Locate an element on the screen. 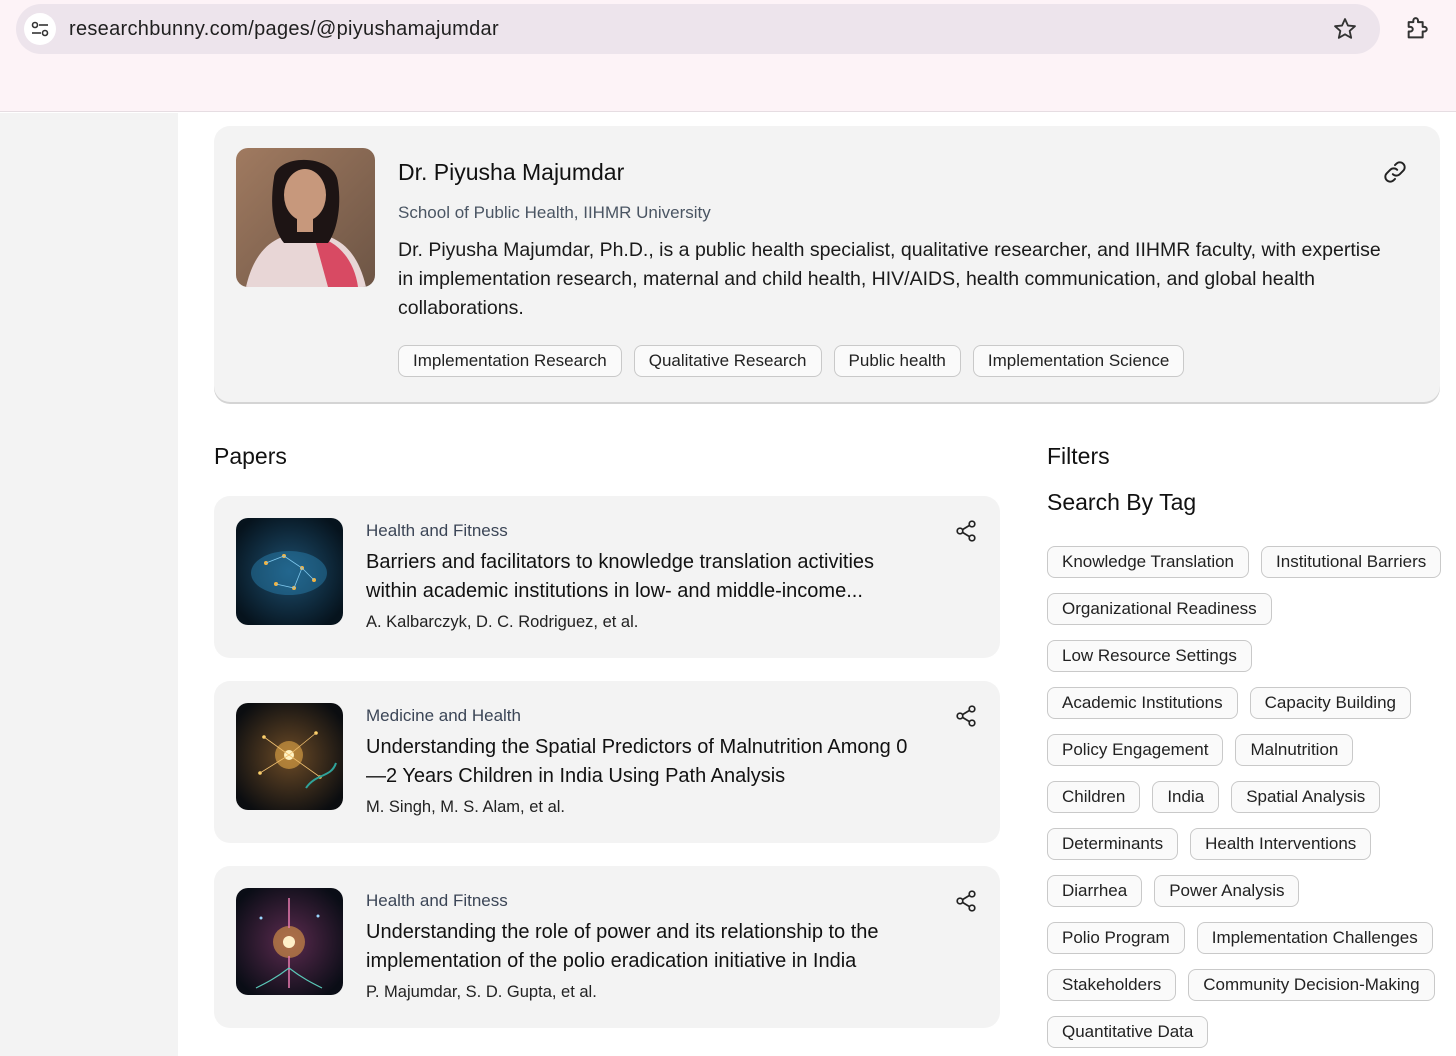 This screenshot has height=1056, width=1456. puzzle-icon is located at coordinates (1418, 28).